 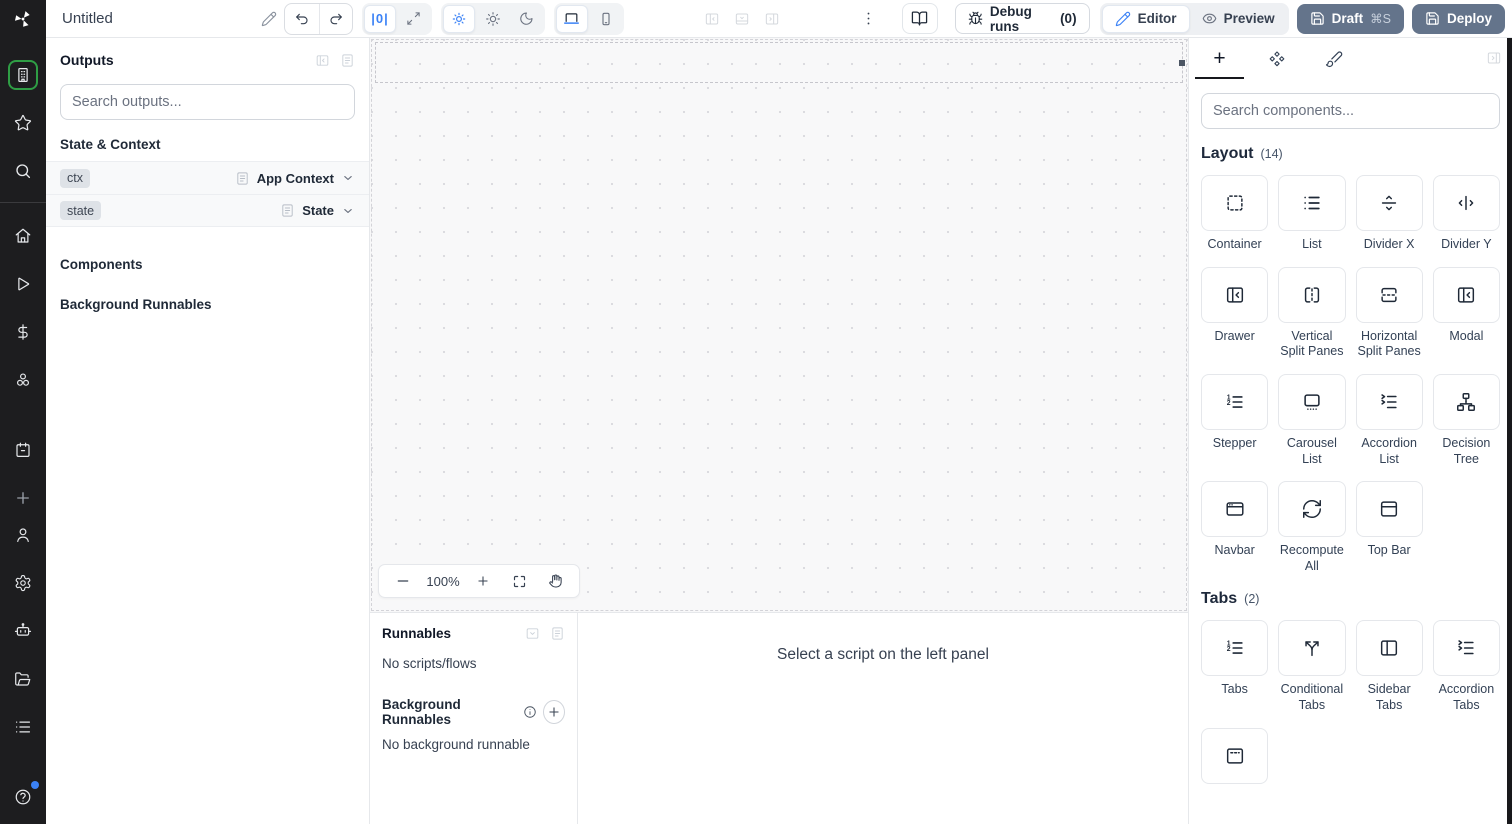 I want to click on mobile-view-button, so click(x=606, y=19).